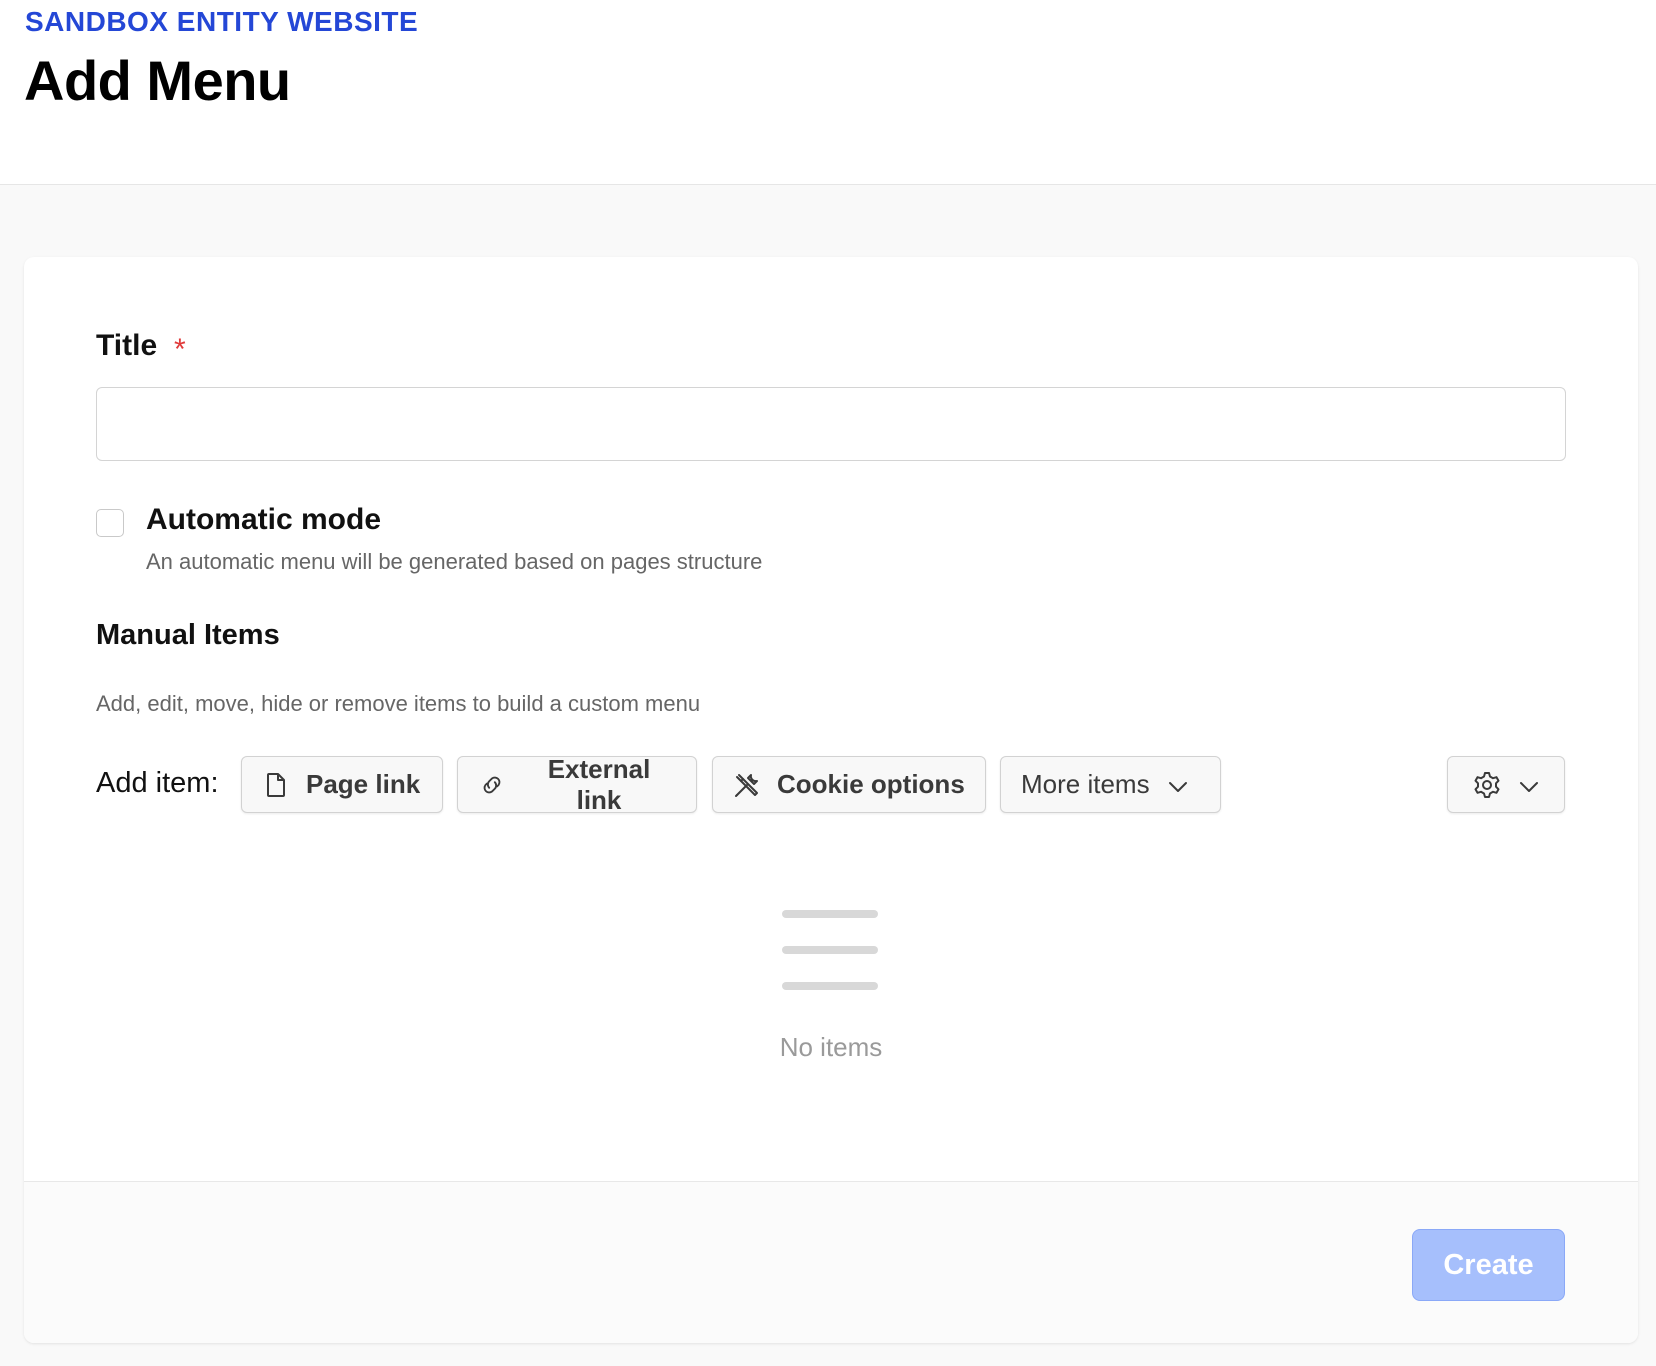  What do you see at coordinates (180, 349) in the screenshot?
I see `required-marker: *` at bounding box center [180, 349].